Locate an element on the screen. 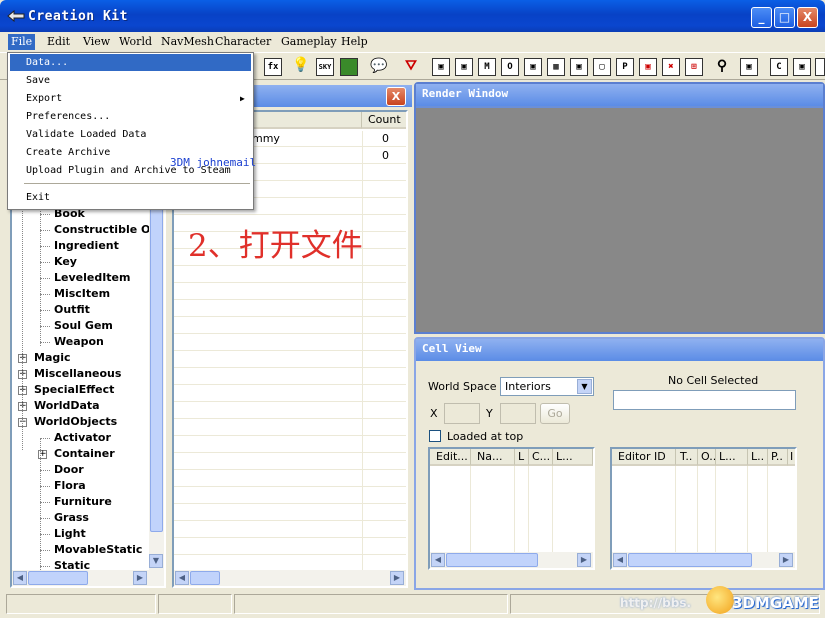 The image size is (825, 618). ref-list-hscrollbar: ◀ ▶ is located at coordinates (703, 560).